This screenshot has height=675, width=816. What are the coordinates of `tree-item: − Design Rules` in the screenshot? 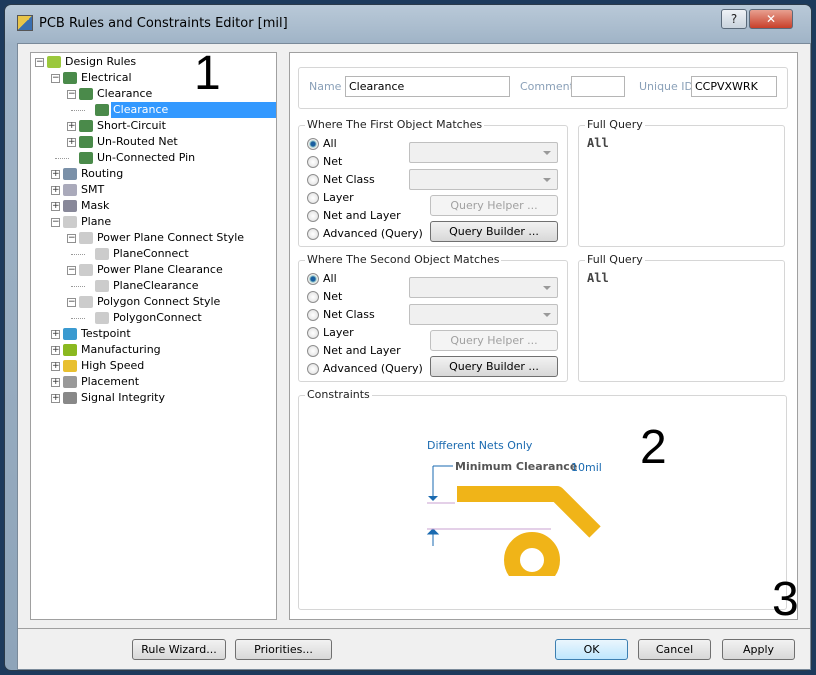 It's located at (153, 62).